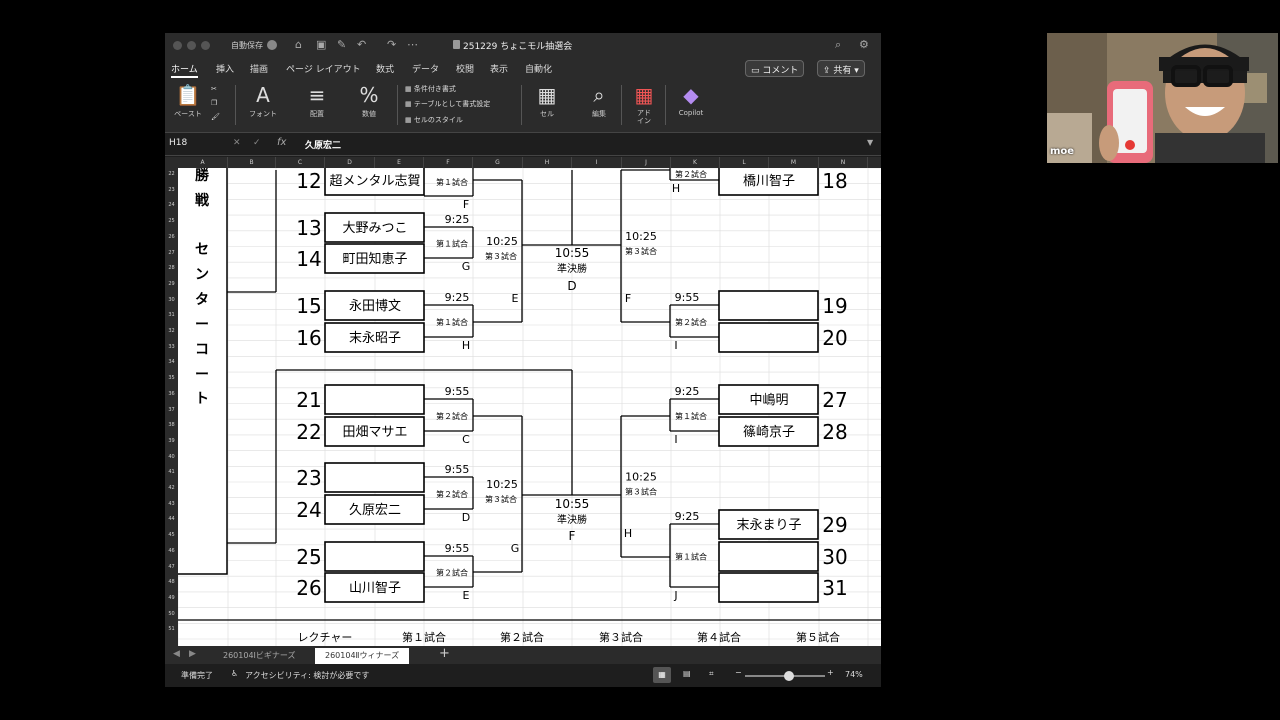 This screenshot has height=720, width=1280. I want to click on zoom-level: 74%, so click(854, 674).